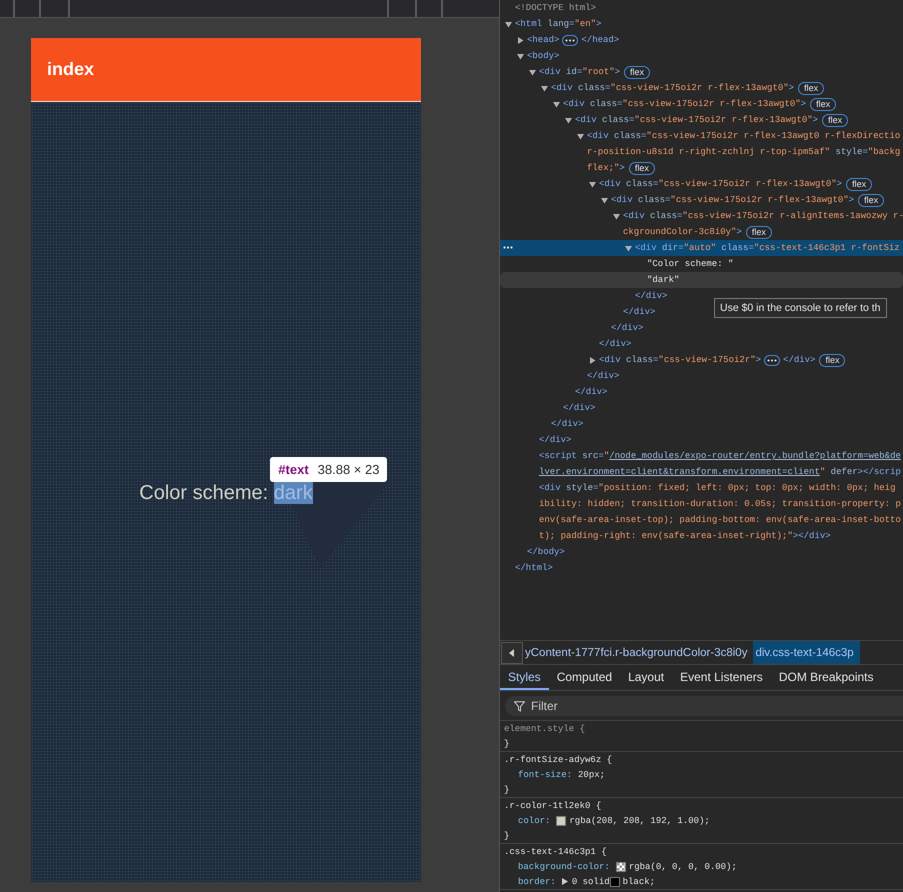 This screenshot has height=892, width=903. I want to click on code-line: </html>, so click(534, 568).